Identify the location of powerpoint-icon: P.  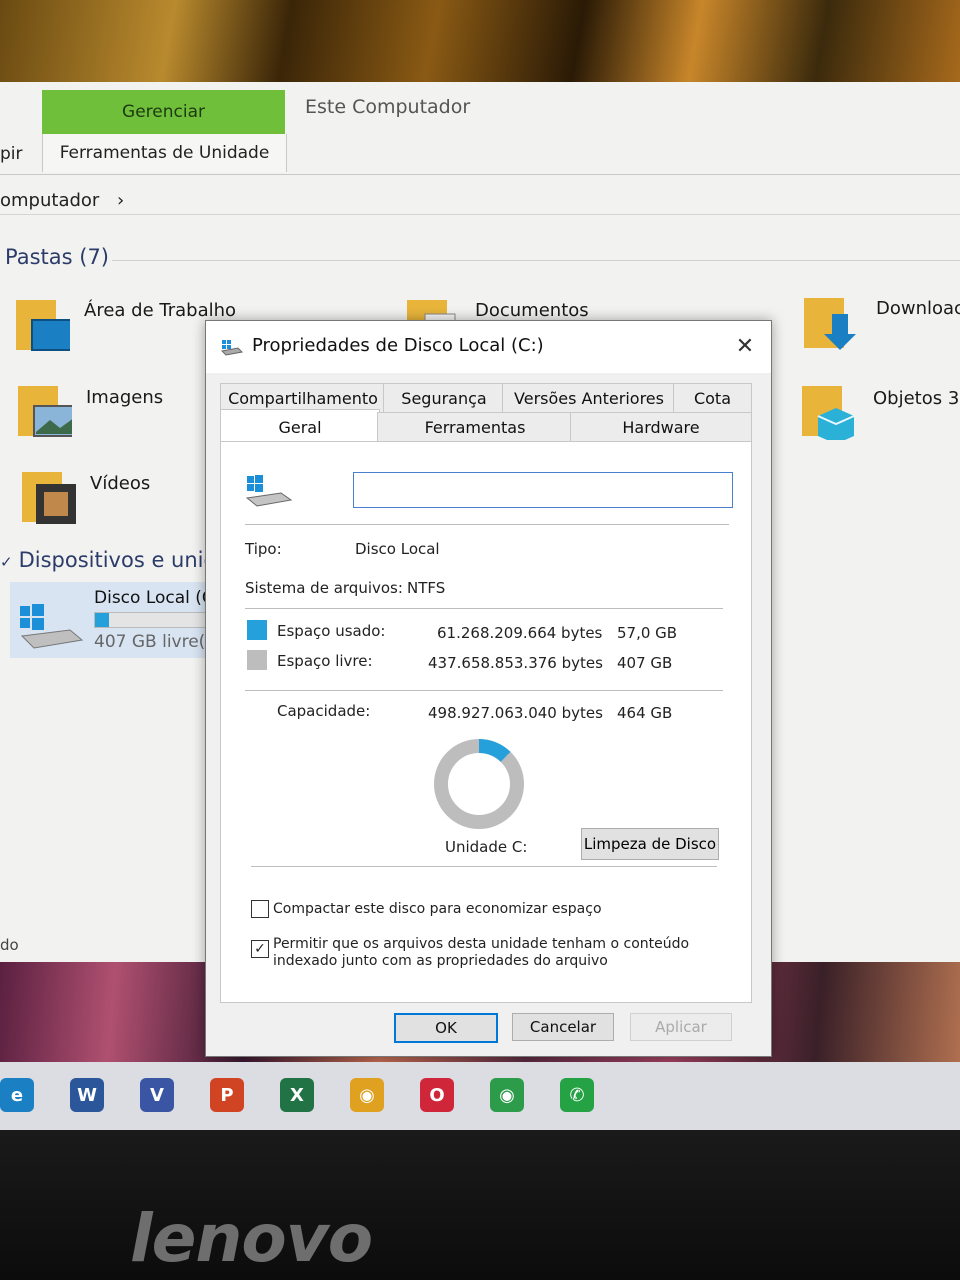
(227, 1095).